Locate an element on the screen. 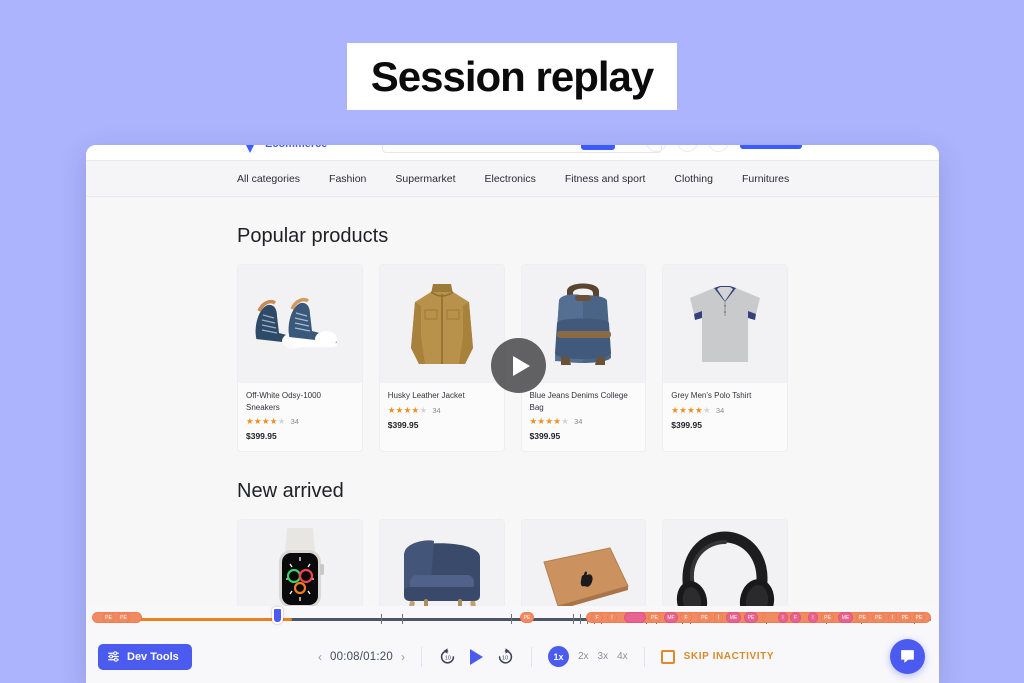  page-title: Session replay is located at coordinates (512, 76).